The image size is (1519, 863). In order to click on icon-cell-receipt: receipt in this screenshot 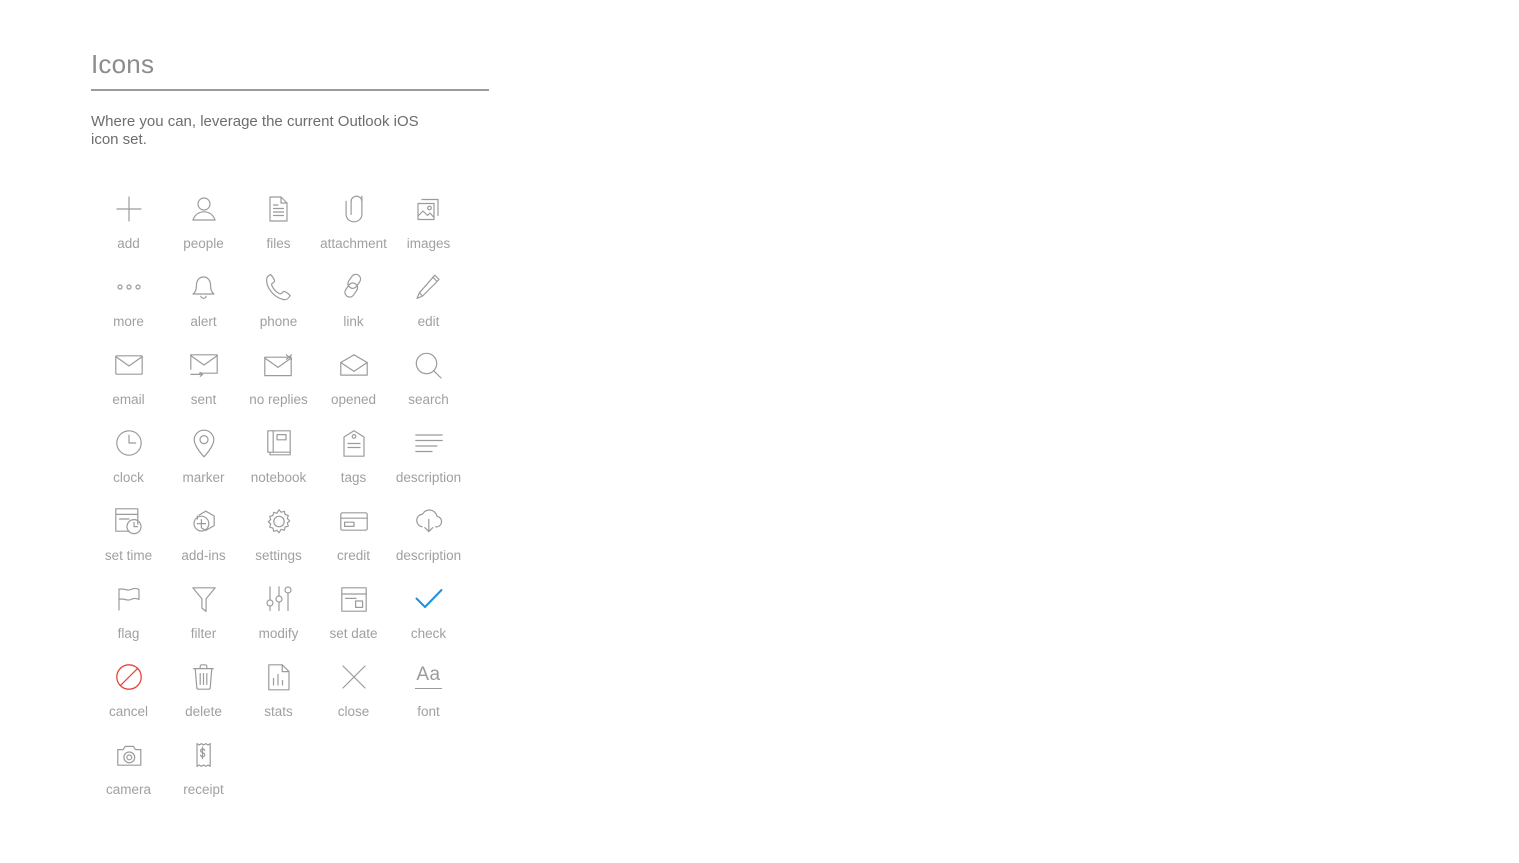, I will do `click(203, 770)`.